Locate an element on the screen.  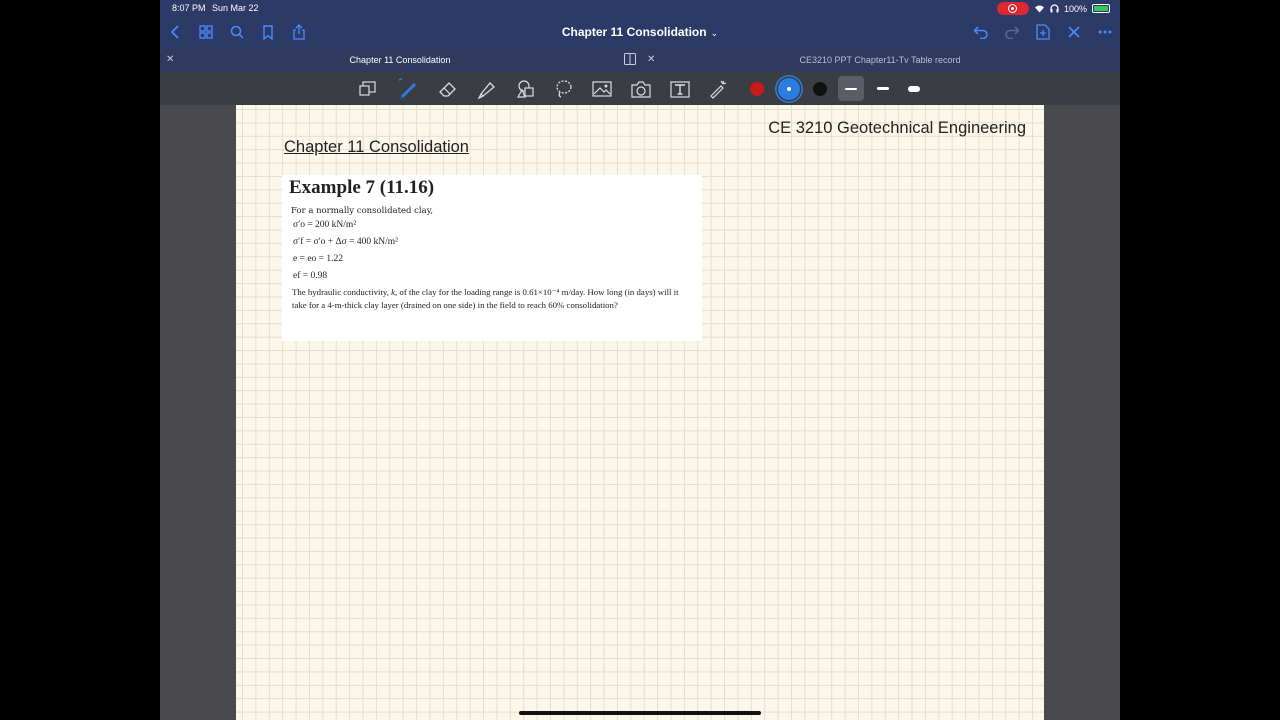
text-icon is located at coordinates (680, 89).